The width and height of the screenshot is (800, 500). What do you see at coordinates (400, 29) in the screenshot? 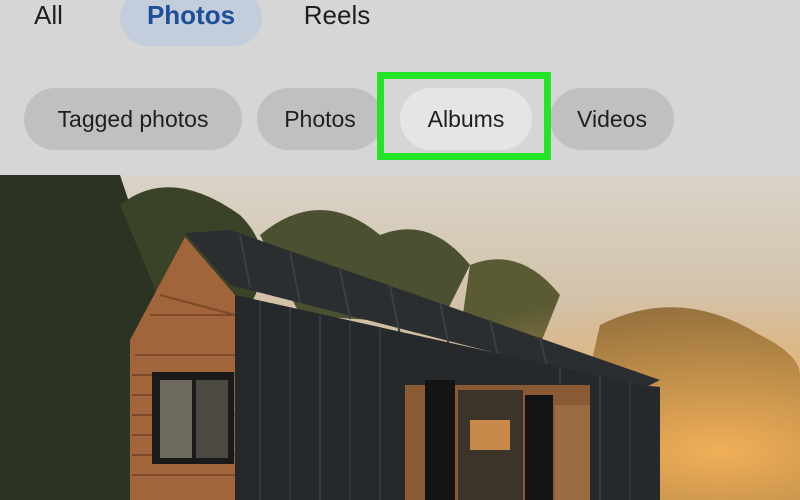
I see `top-tab-bar: All Photos Reels` at bounding box center [400, 29].